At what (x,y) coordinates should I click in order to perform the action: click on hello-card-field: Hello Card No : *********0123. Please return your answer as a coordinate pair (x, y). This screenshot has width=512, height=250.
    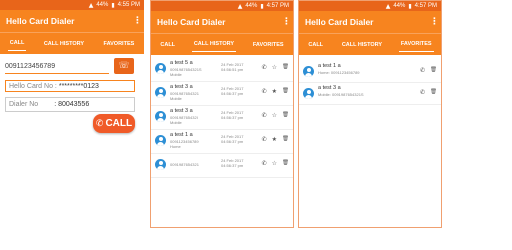
    Looking at the image, I should click on (70, 86).